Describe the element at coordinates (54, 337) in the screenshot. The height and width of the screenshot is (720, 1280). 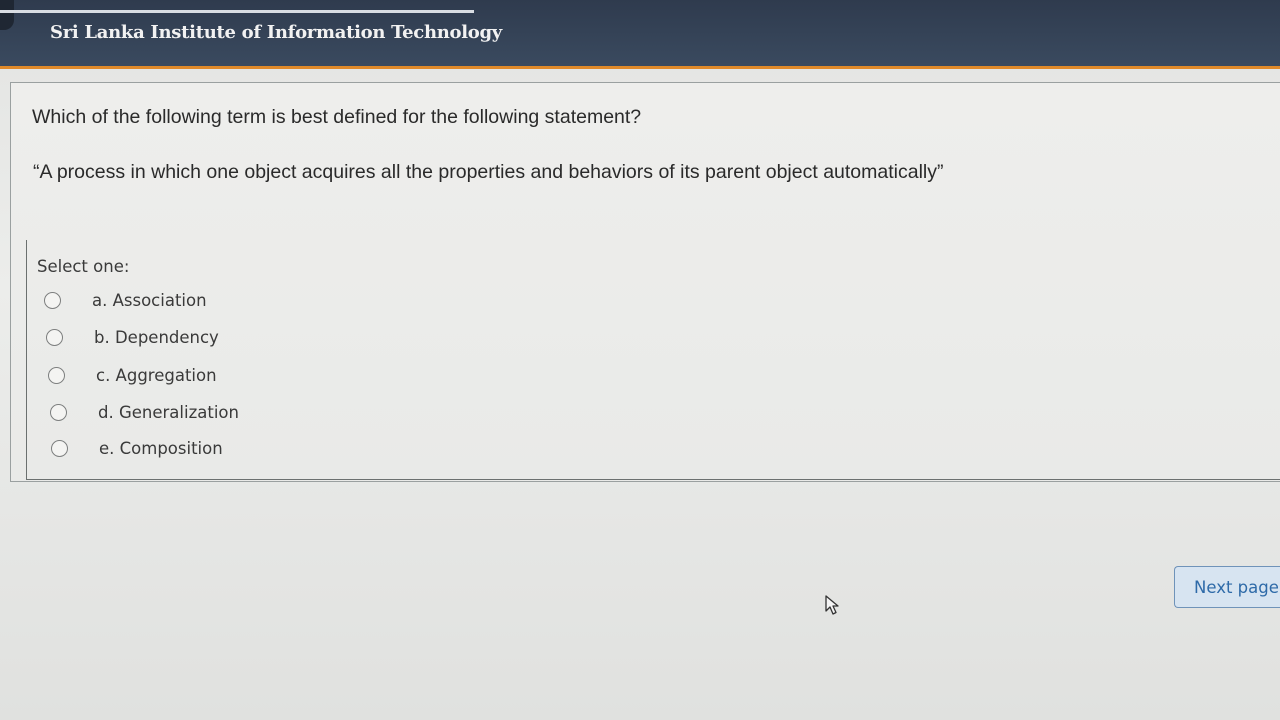
I see `radio-button-b` at that location.